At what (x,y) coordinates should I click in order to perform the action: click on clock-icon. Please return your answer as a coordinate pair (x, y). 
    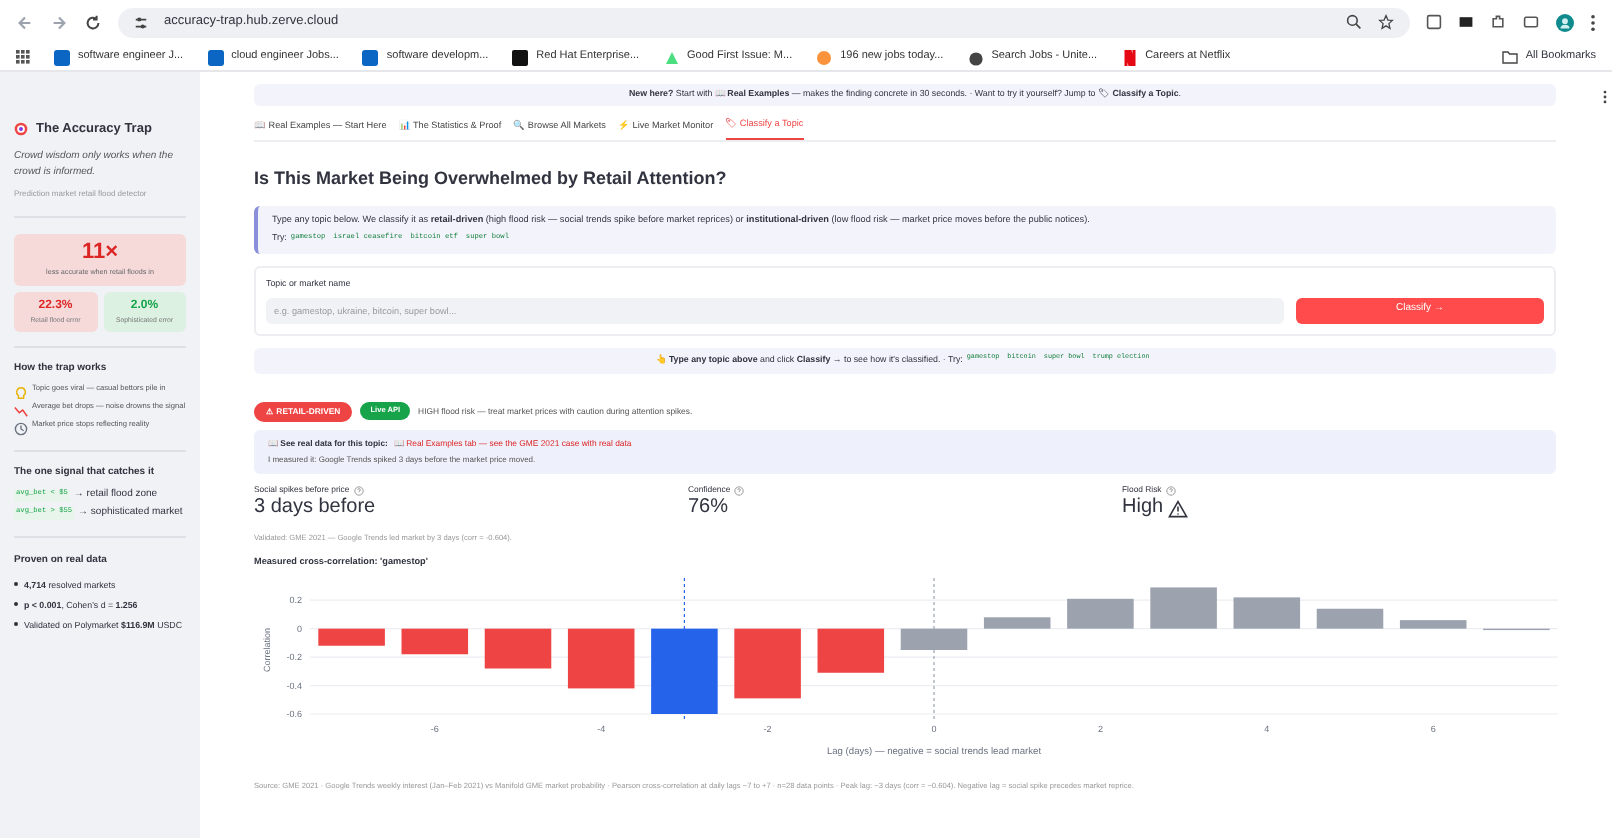
    Looking at the image, I should click on (21, 428).